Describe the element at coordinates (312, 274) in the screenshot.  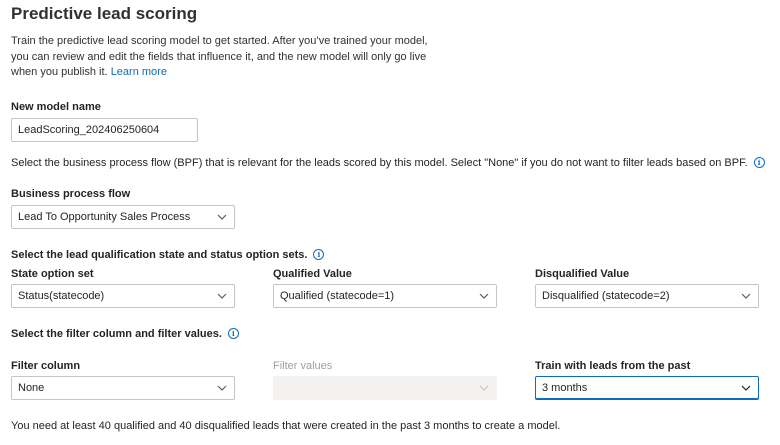
I see `qualified-value-label: Qualified Value` at that location.